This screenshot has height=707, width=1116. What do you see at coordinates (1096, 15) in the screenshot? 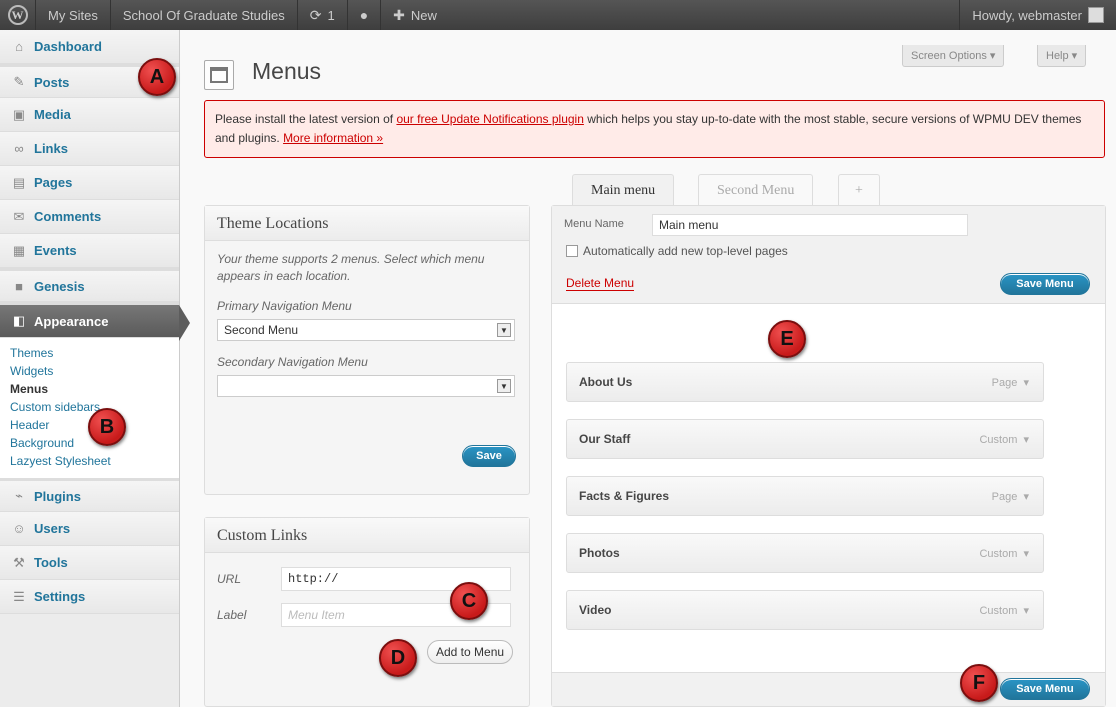
I see `avatar` at bounding box center [1096, 15].